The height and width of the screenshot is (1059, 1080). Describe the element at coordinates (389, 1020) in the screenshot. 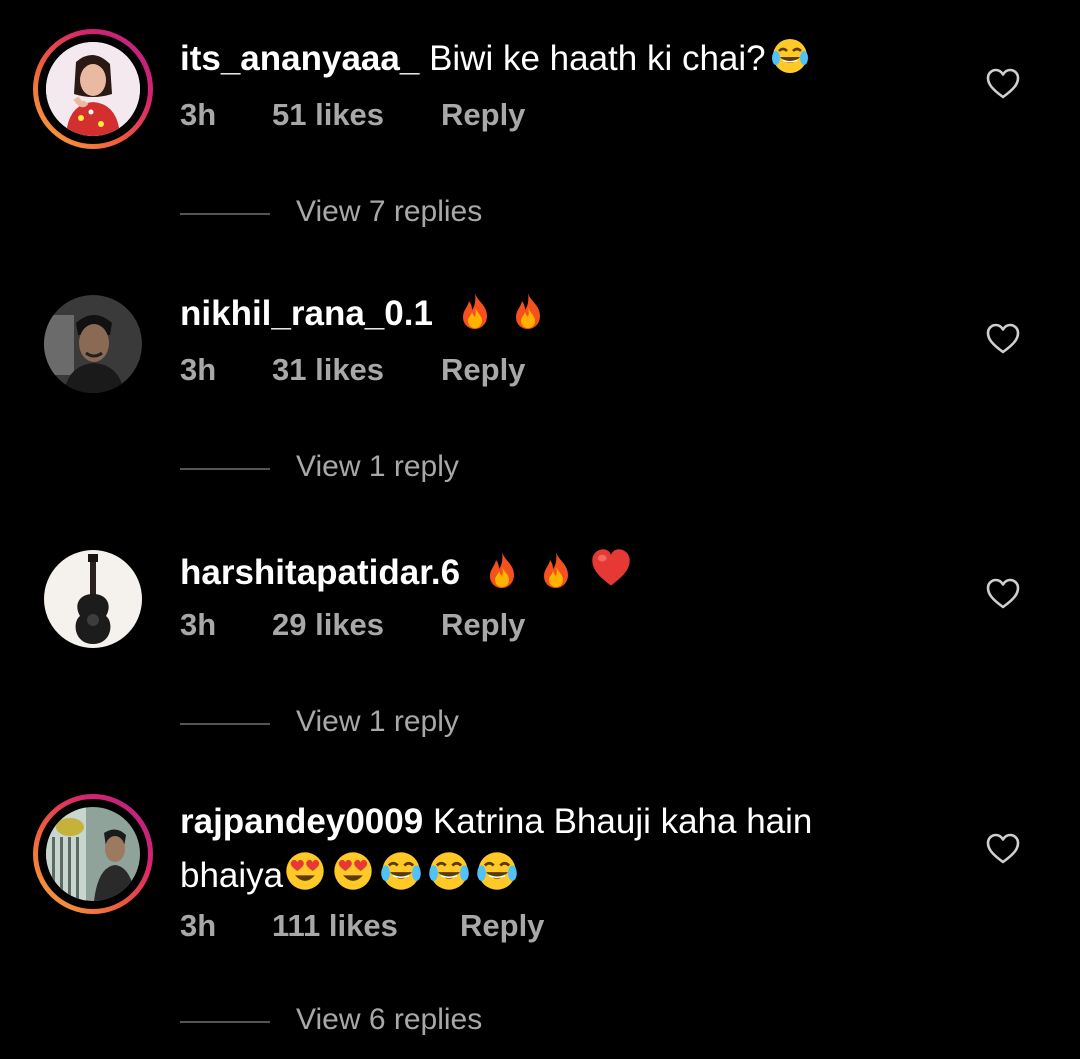

I see `view-replies-label: View 6 replies` at that location.